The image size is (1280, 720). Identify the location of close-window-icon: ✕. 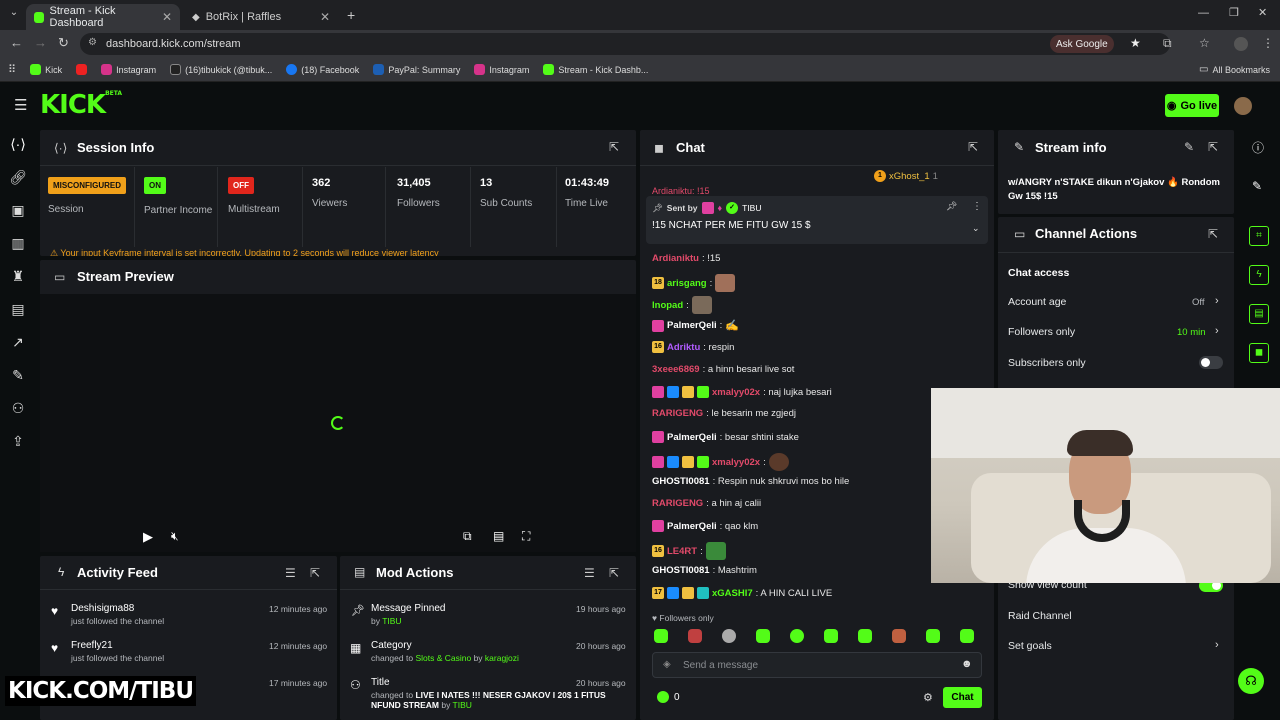
(1262, 12).